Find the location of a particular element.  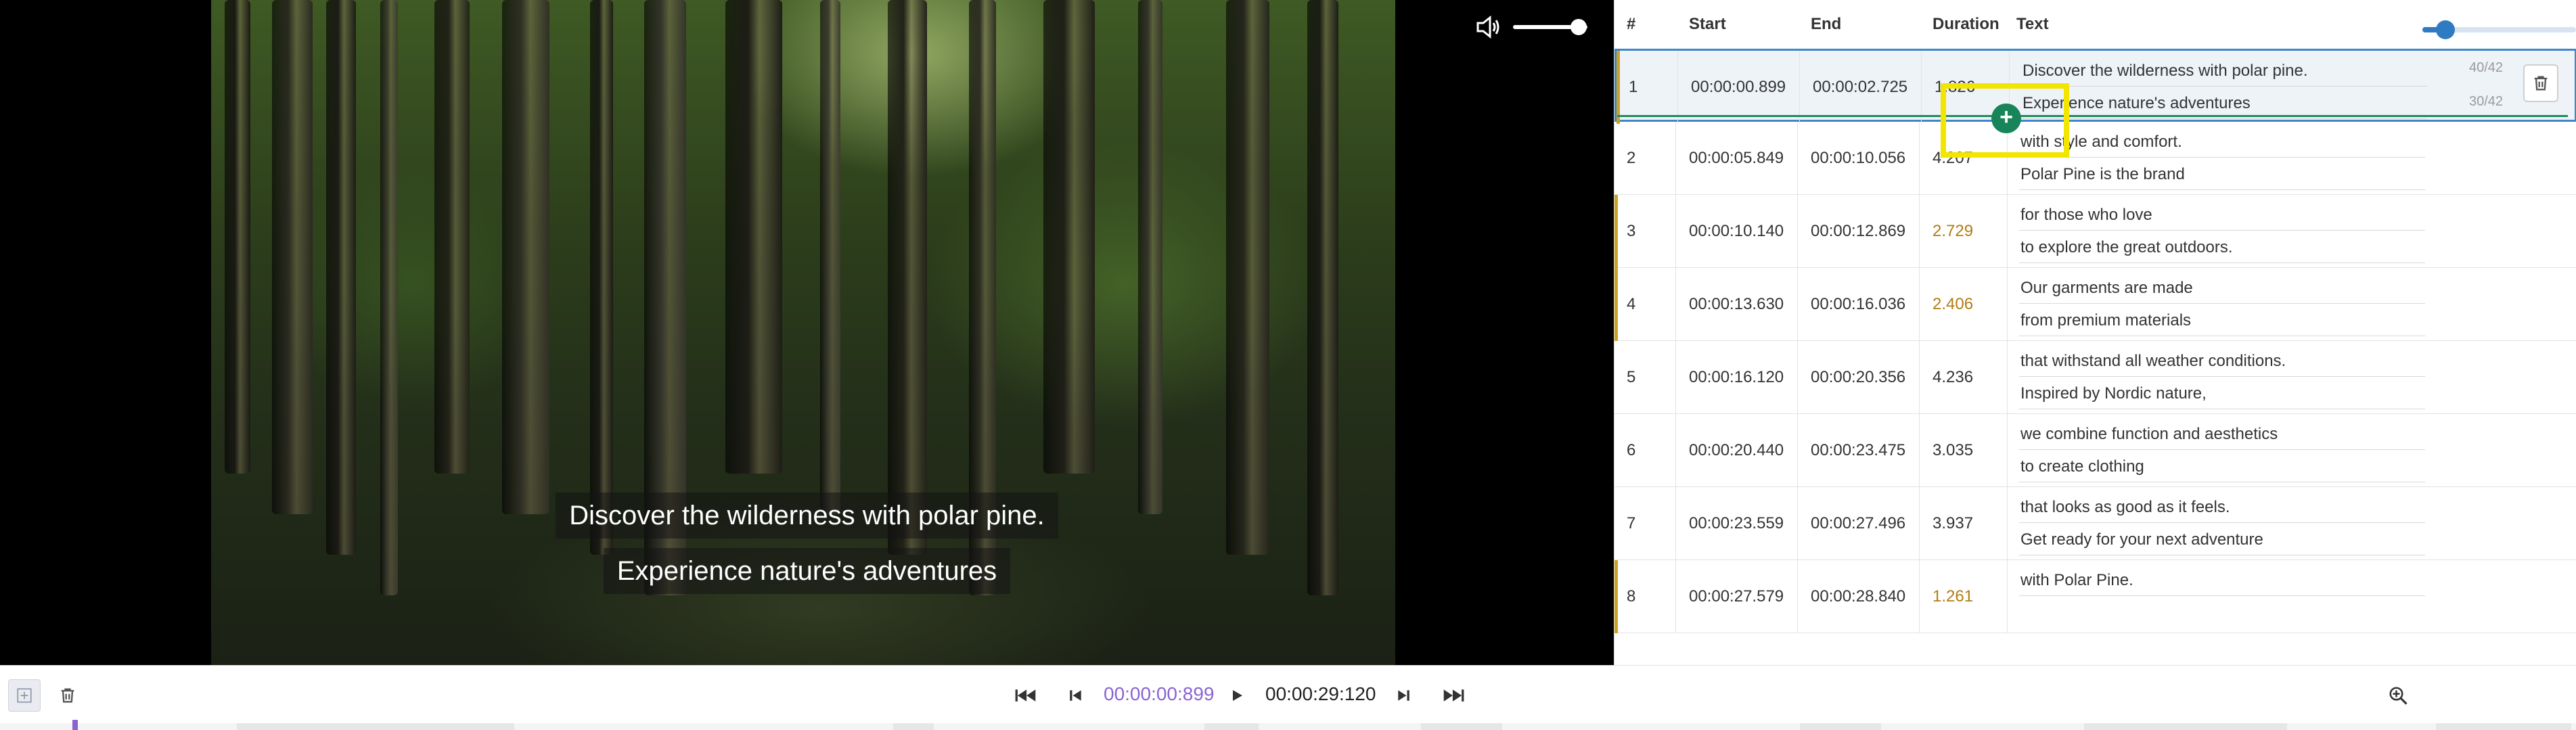

skip-end-button is located at coordinates (1454, 695).